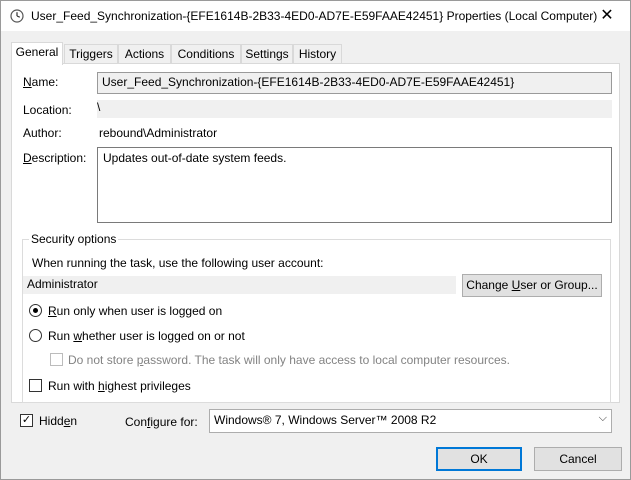  Describe the element at coordinates (47, 110) in the screenshot. I see `location-label: Location:` at that location.